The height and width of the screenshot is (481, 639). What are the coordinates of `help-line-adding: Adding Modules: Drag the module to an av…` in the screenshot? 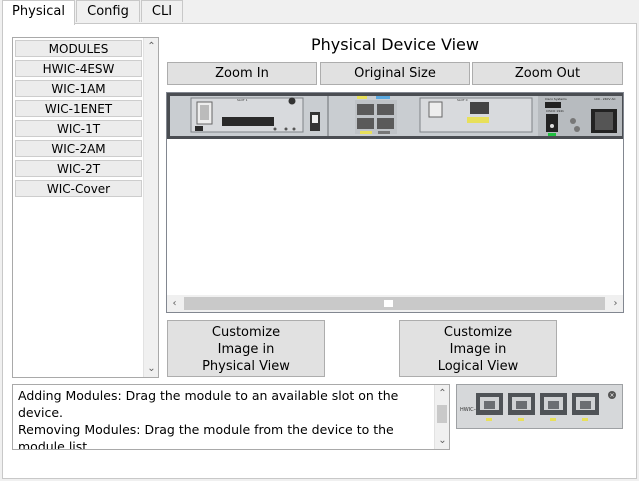 It's located at (208, 404).